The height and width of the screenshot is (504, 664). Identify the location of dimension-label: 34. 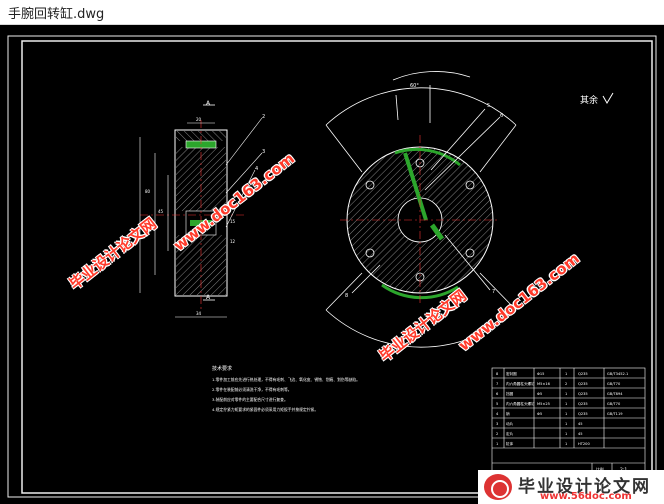
(199, 313).